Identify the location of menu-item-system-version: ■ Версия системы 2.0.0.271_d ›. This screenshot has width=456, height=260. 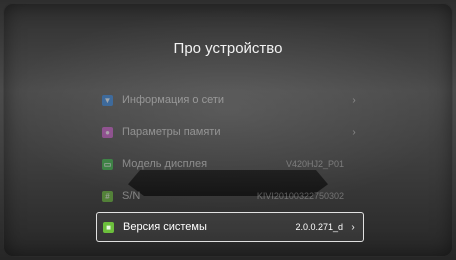
(230, 227).